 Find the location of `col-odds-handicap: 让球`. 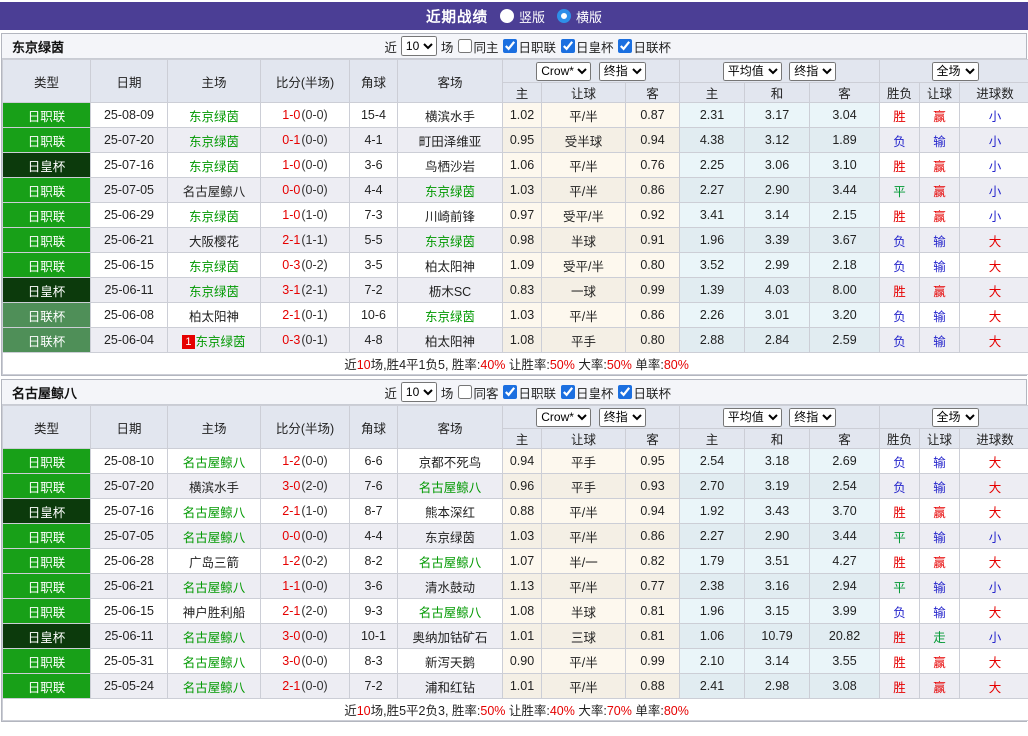

col-odds-handicap: 让球 is located at coordinates (583, 438).